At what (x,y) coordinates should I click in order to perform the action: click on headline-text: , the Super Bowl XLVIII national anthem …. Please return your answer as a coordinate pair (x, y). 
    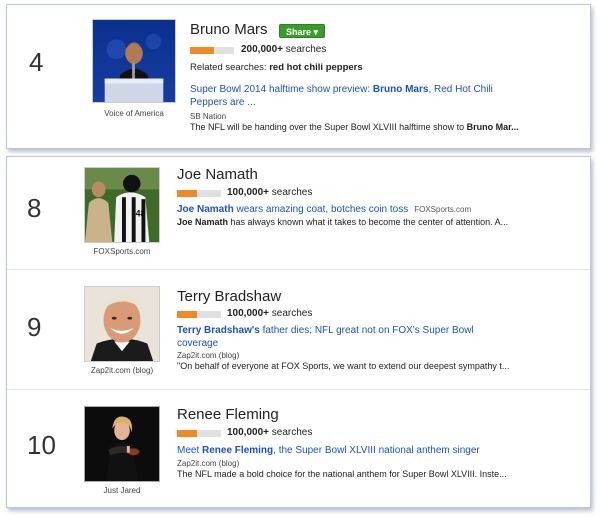
    Looking at the image, I should click on (376, 450).